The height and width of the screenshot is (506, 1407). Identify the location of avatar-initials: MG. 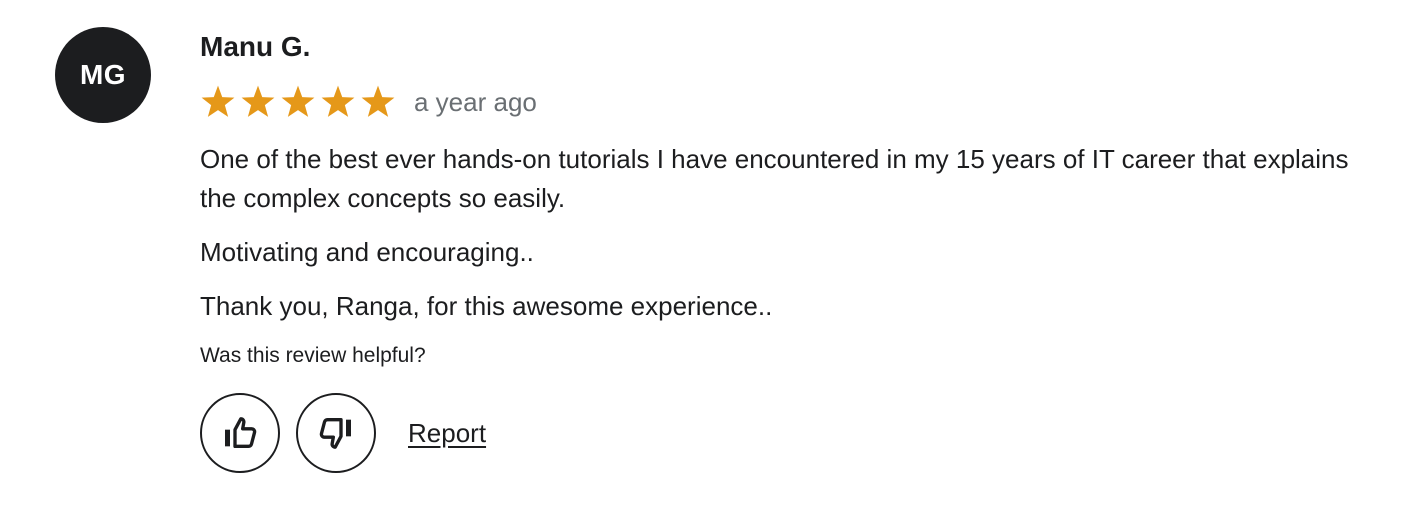
(103, 74).